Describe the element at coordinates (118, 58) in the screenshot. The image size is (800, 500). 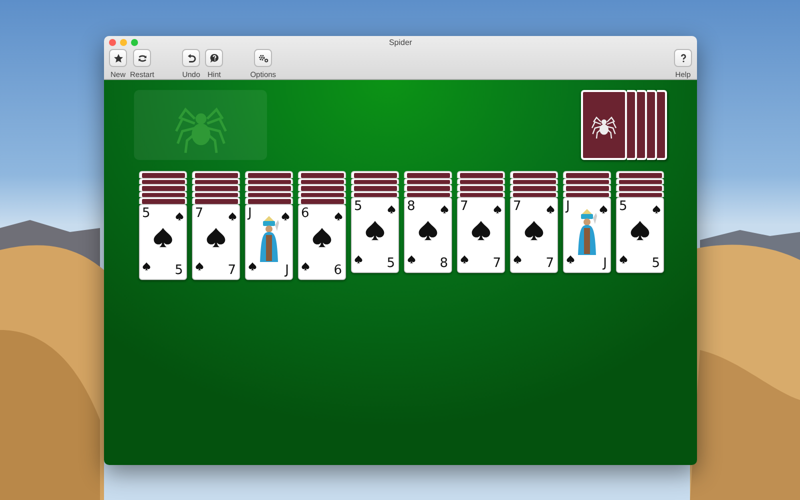
I see `star-icon` at that location.